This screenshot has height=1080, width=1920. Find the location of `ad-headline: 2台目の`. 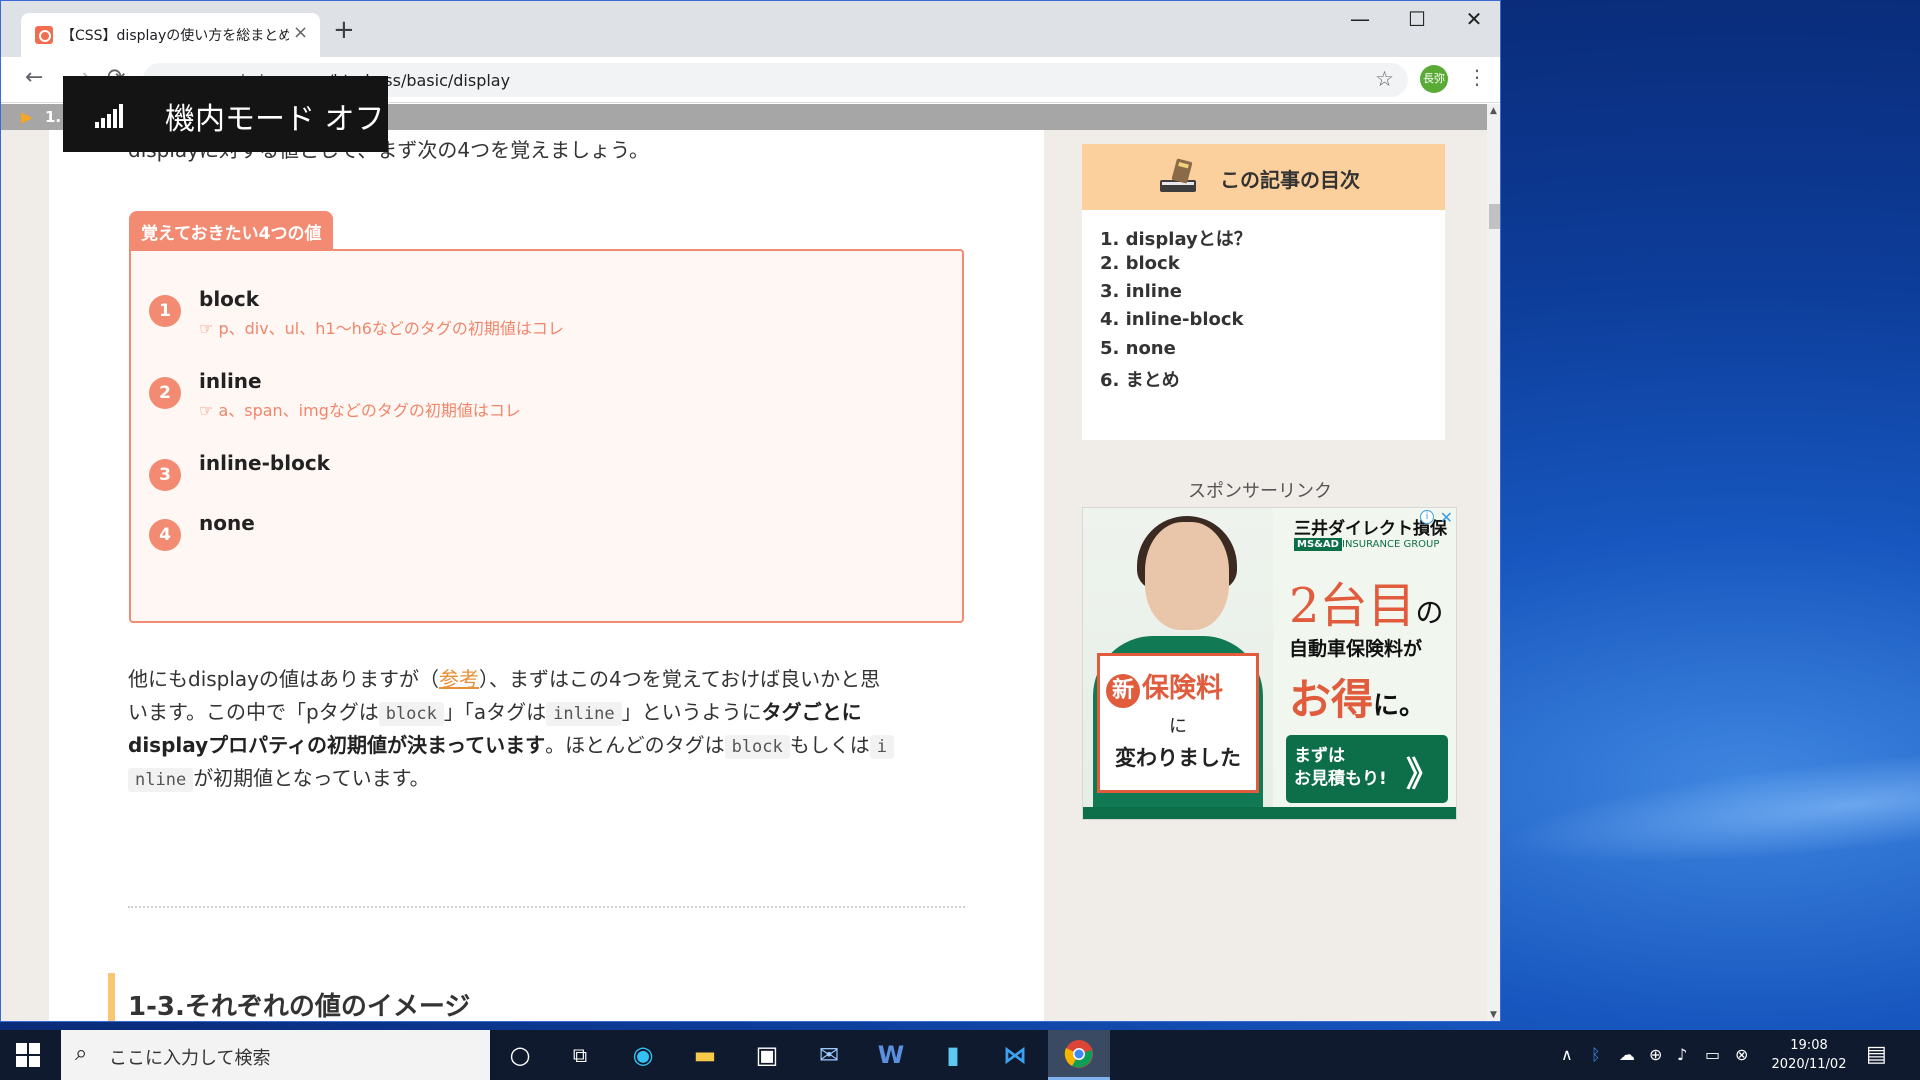

ad-headline: 2台目の is located at coordinates (1366, 601).